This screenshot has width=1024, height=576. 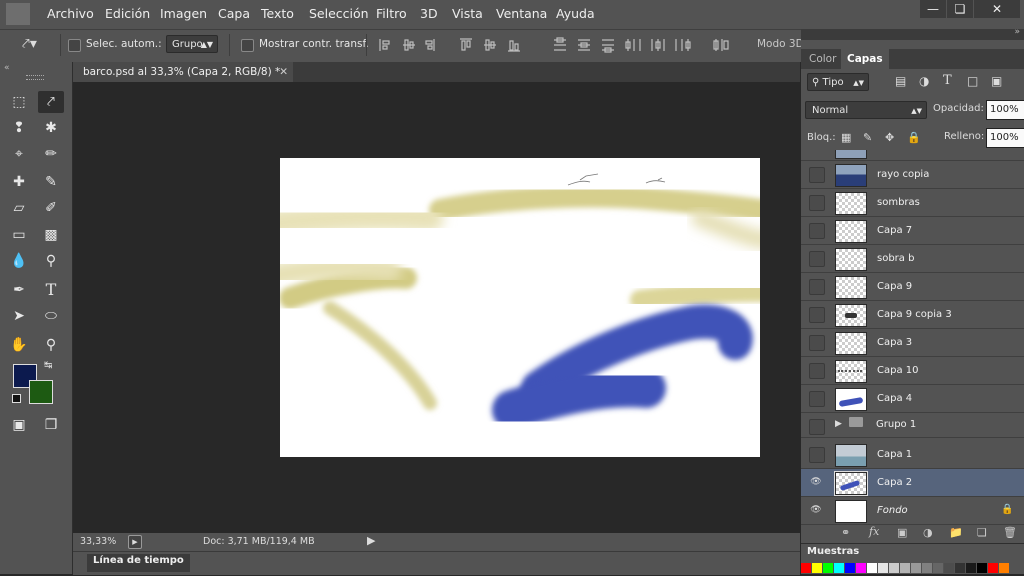 What do you see at coordinates (960, 9) in the screenshot?
I see `restore-button: ❏` at bounding box center [960, 9].